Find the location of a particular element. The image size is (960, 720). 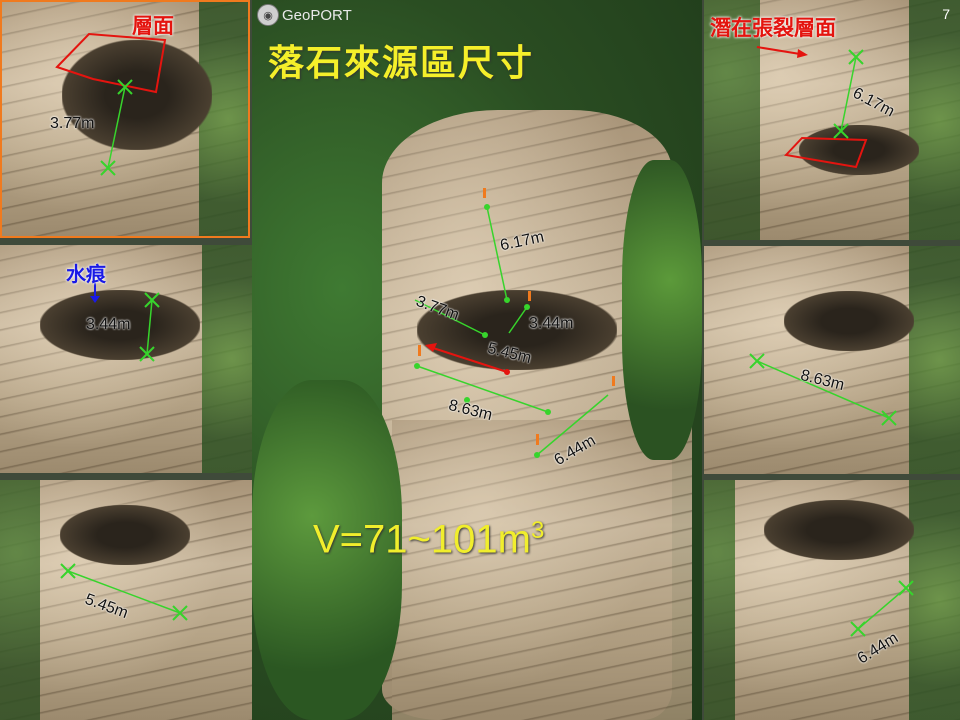

volume-superscript: 3 is located at coordinates (537, 530).